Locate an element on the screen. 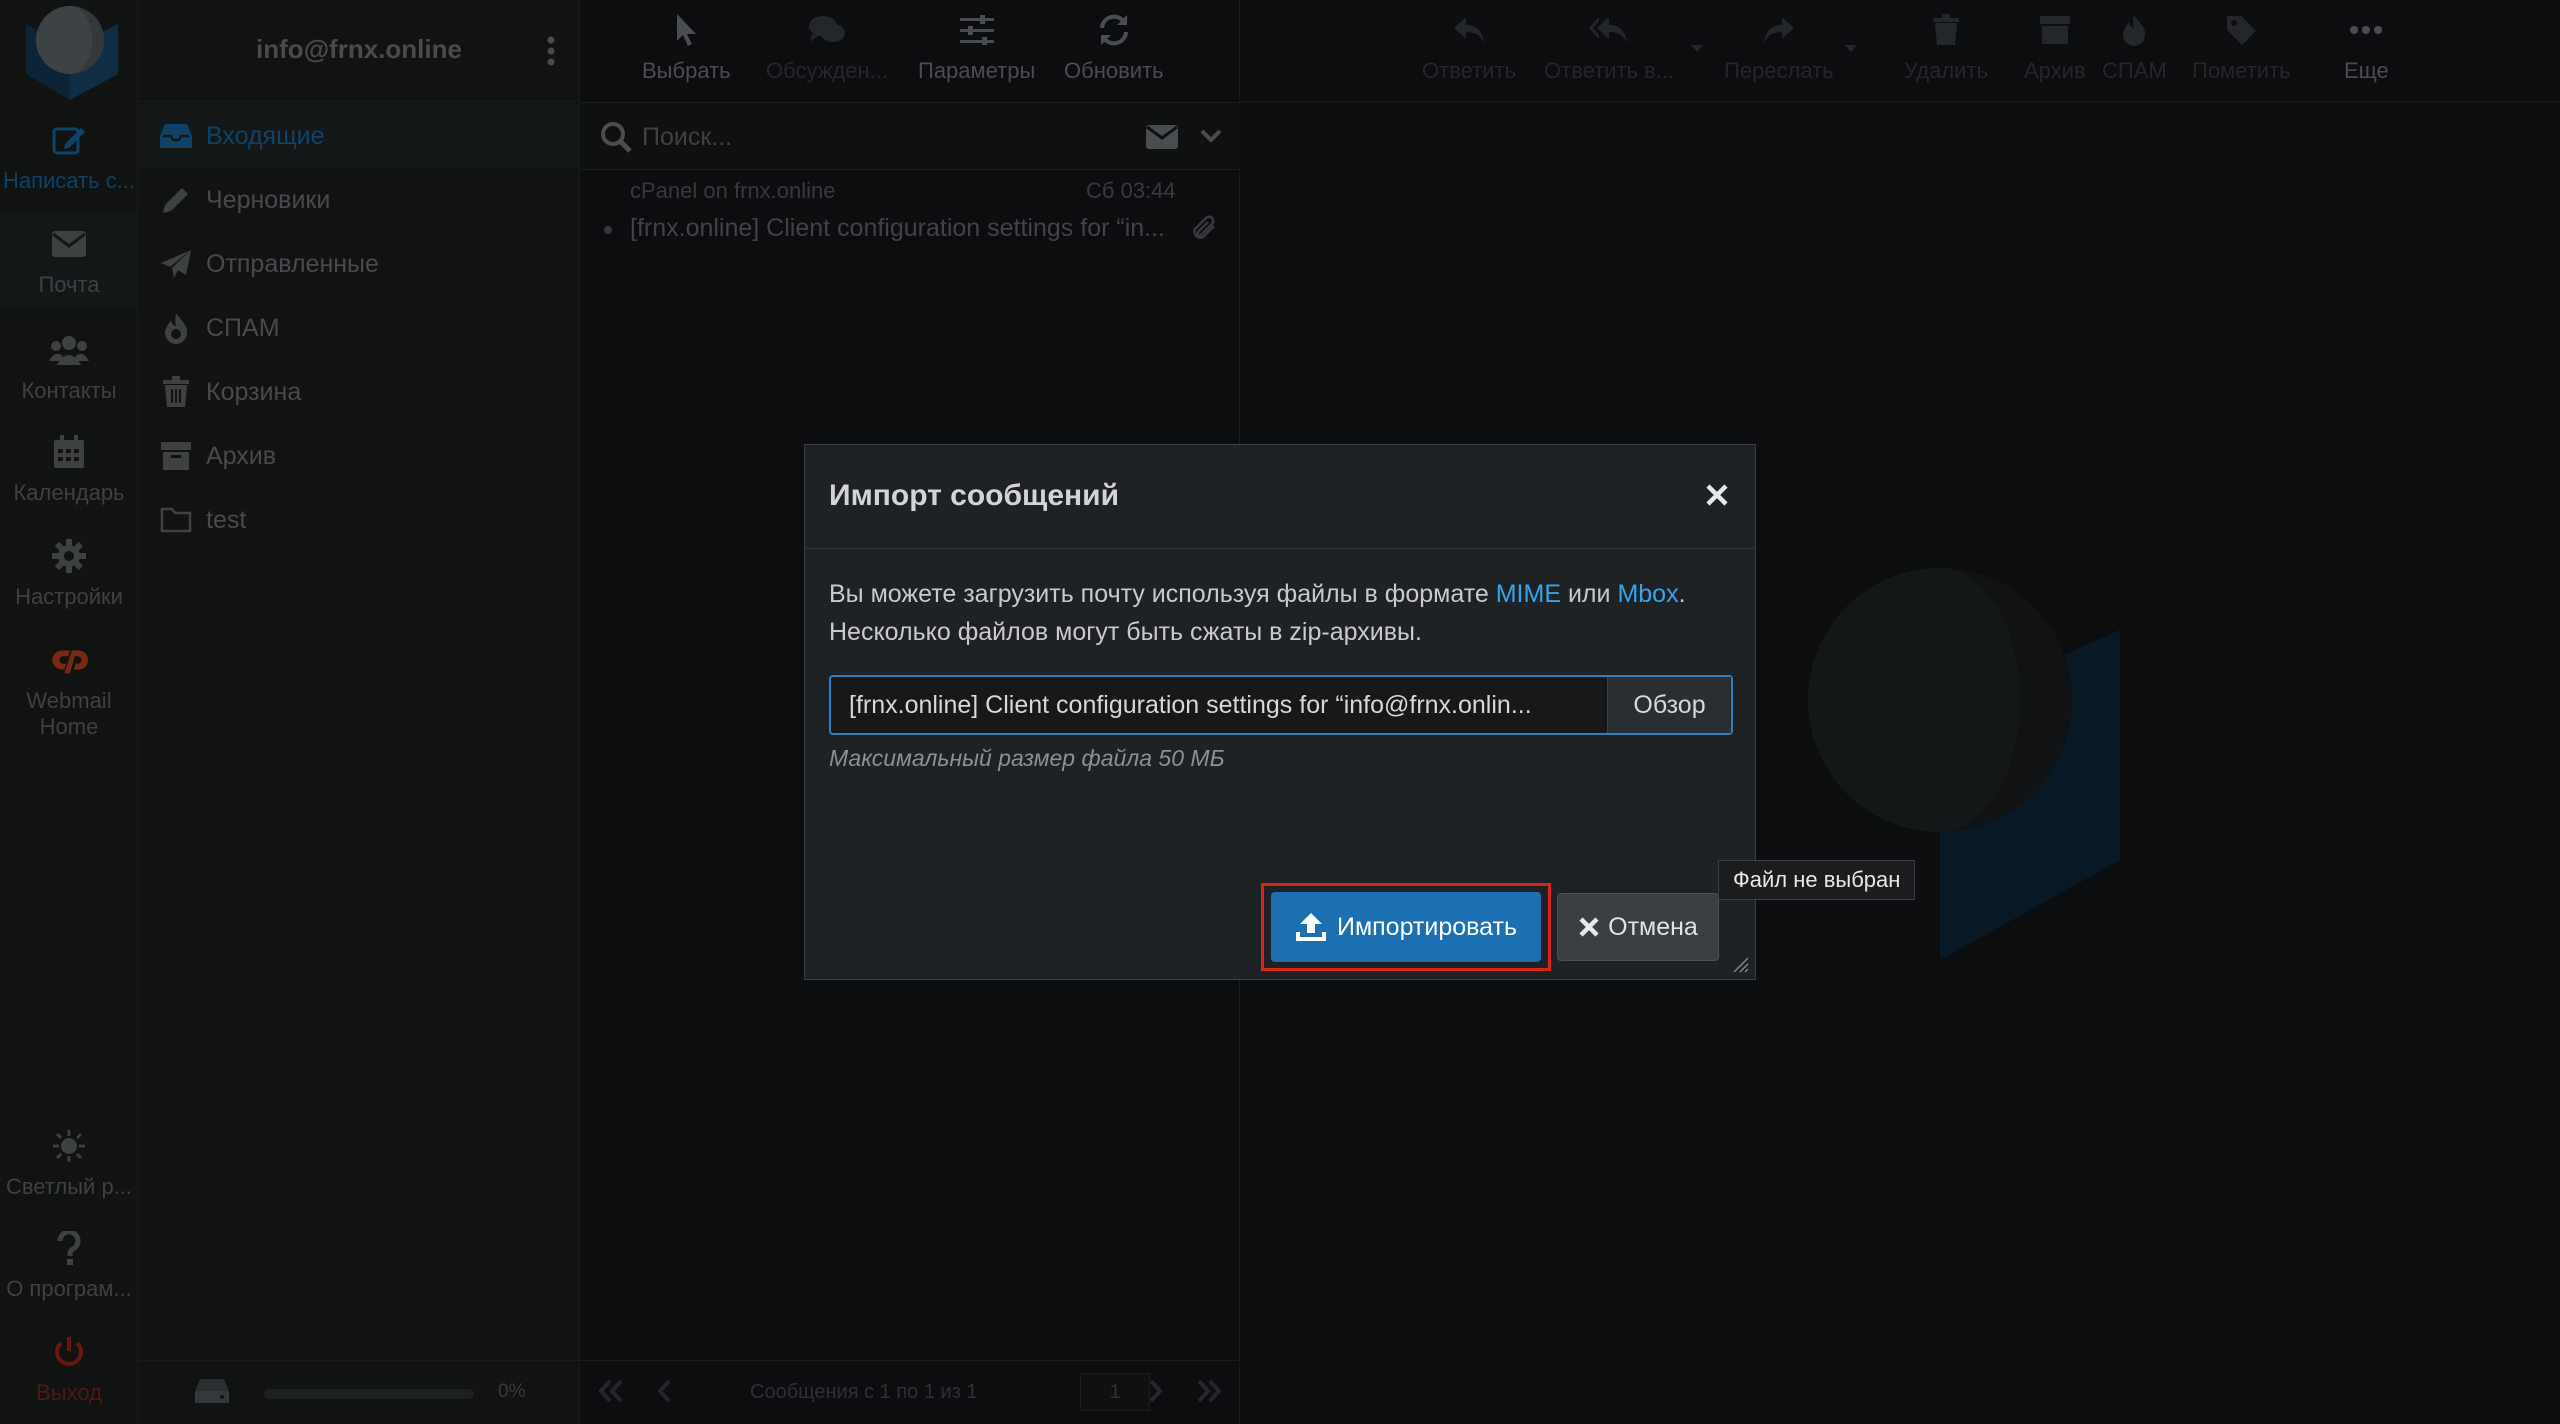 Image resolution: width=2560 pixels, height=1424 pixels. cancel-label: Отмена is located at coordinates (1653, 926).